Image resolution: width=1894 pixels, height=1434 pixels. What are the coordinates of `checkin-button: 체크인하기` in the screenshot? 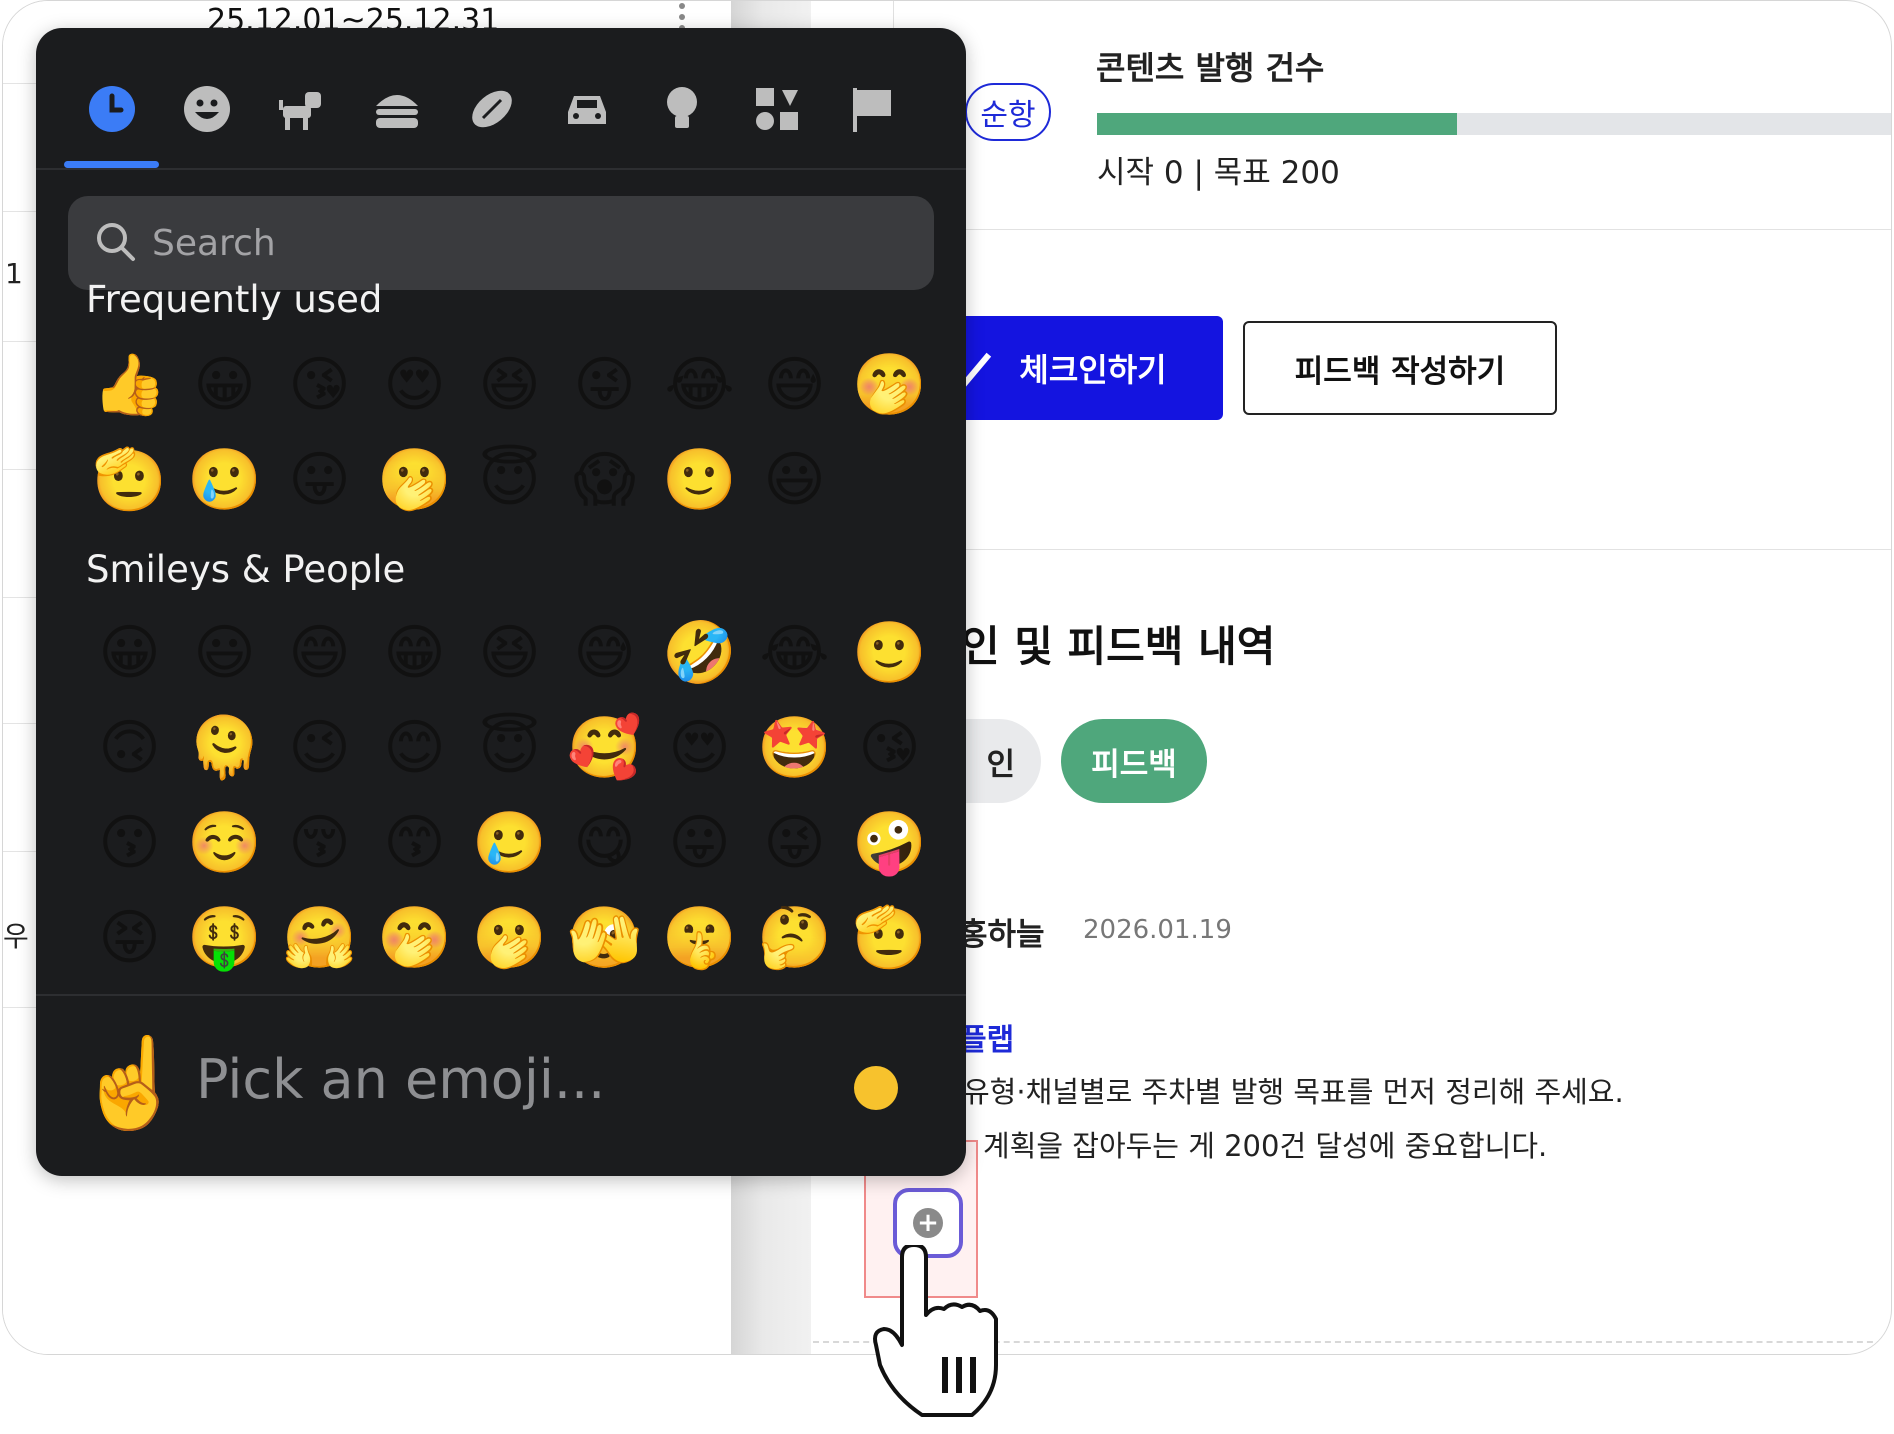 It's located at (1073, 368).